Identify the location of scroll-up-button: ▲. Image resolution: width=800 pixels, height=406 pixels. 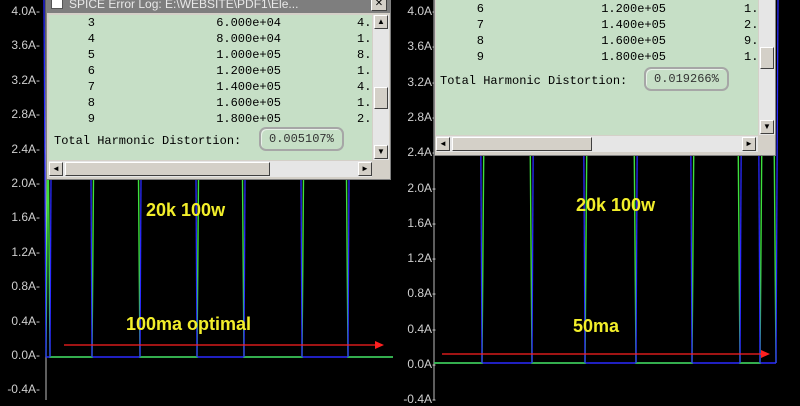
(381, 22).